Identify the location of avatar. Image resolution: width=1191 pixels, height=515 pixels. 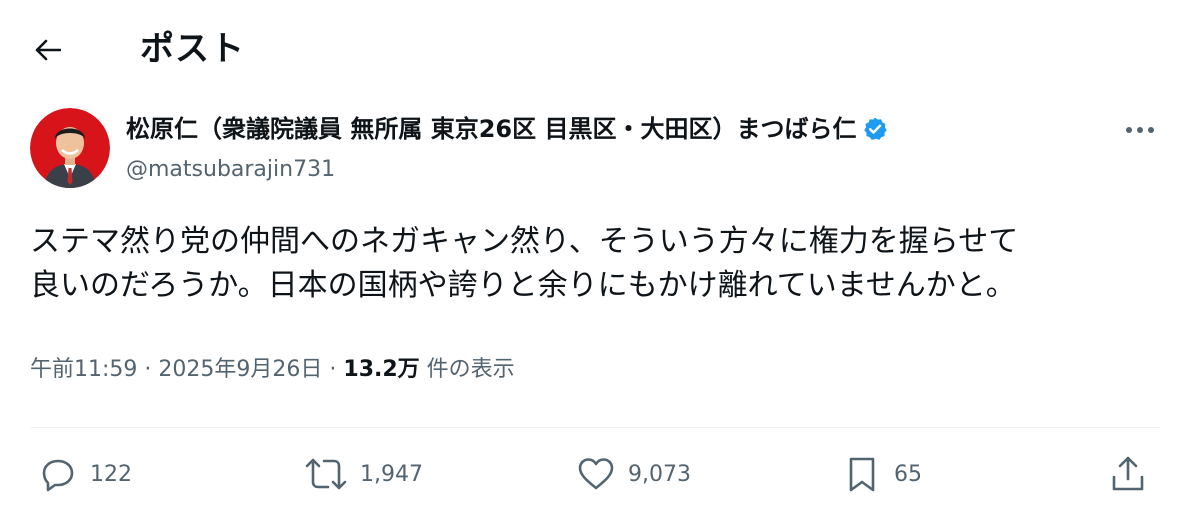
(70, 148).